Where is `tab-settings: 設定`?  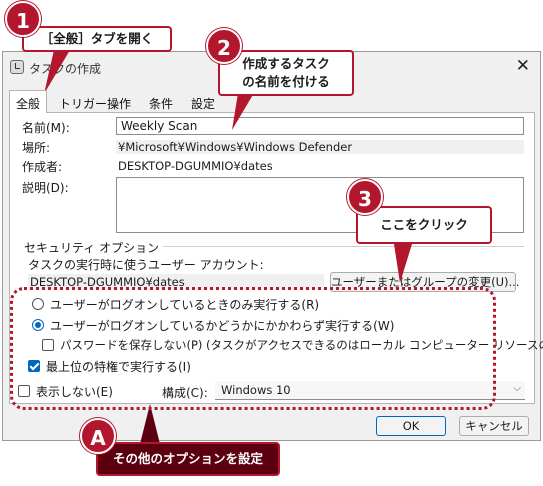
tab-settings: 設定 is located at coordinates (203, 102).